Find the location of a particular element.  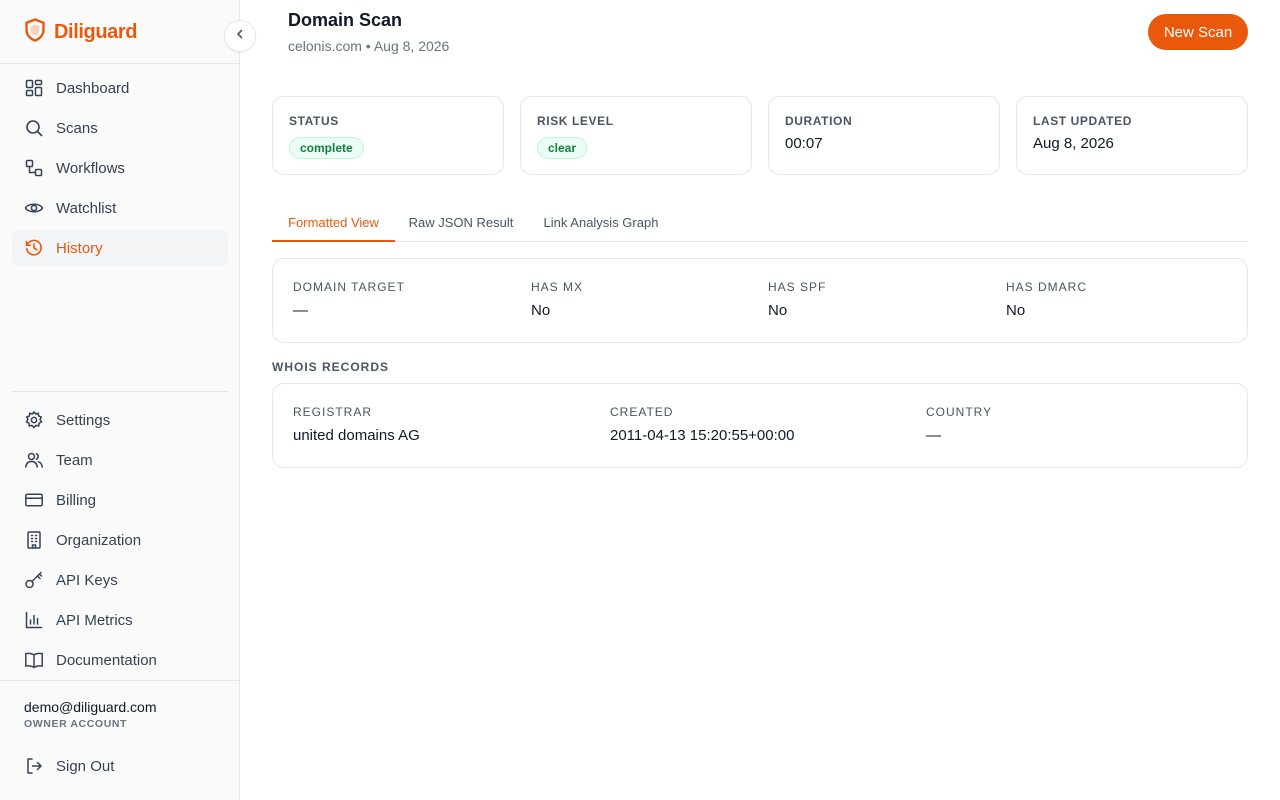

status-card: STATUS complete is located at coordinates (388, 135).